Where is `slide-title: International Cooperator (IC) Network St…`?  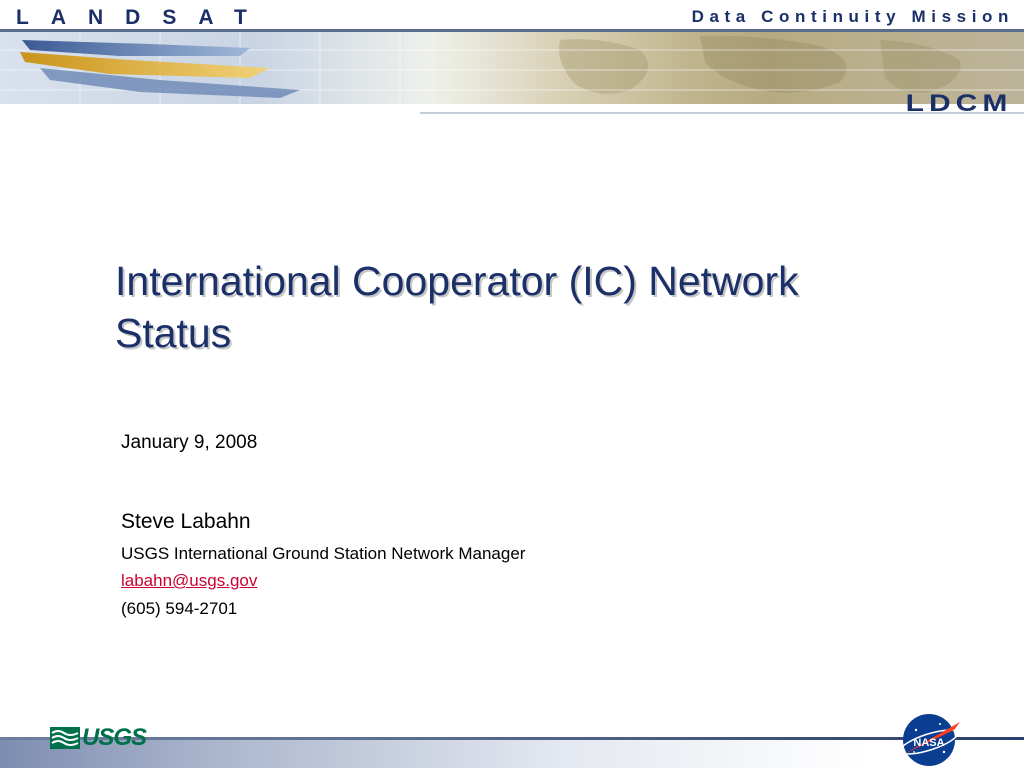 slide-title: International Cooperator (IC) Network St… is located at coordinates (457, 307).